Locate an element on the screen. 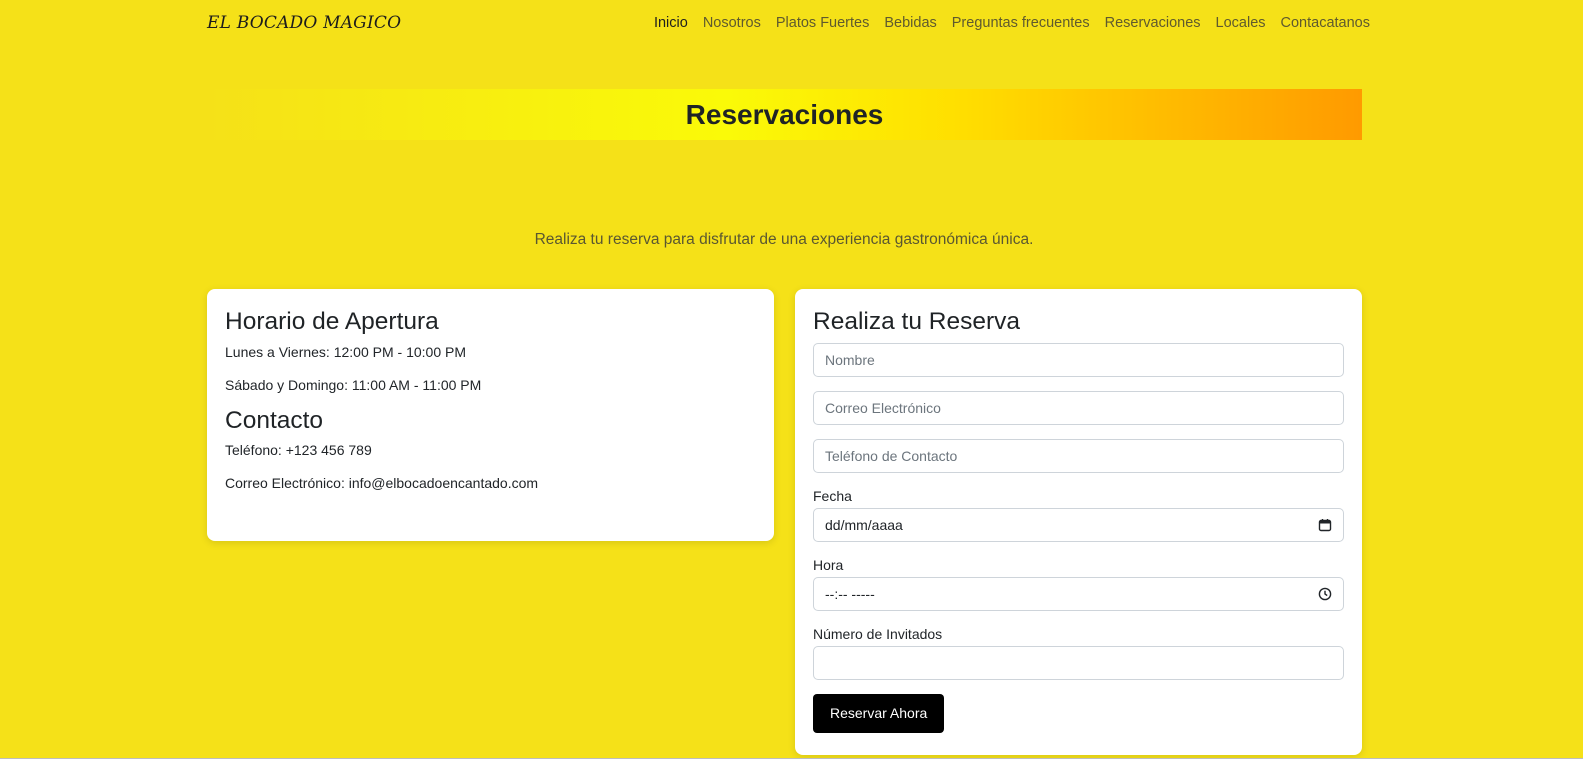 Image resolution: width=1583 pixels, height=768 pixels. weekday-hours: Lunes a Viernes: 12:00 PM - 10:00 PM is located at coordinates (345, 352).